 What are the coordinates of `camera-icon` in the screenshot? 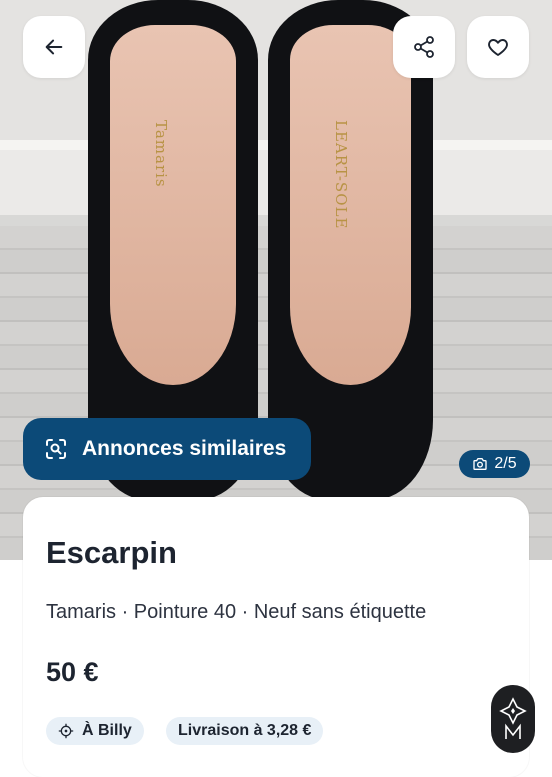 It's located at (480, 464).